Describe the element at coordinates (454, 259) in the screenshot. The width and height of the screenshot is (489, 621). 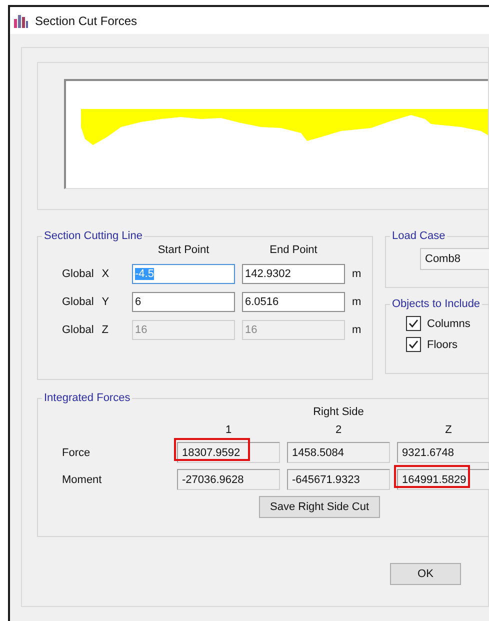
I see `load-case-dropdown: Comb8` at that location.